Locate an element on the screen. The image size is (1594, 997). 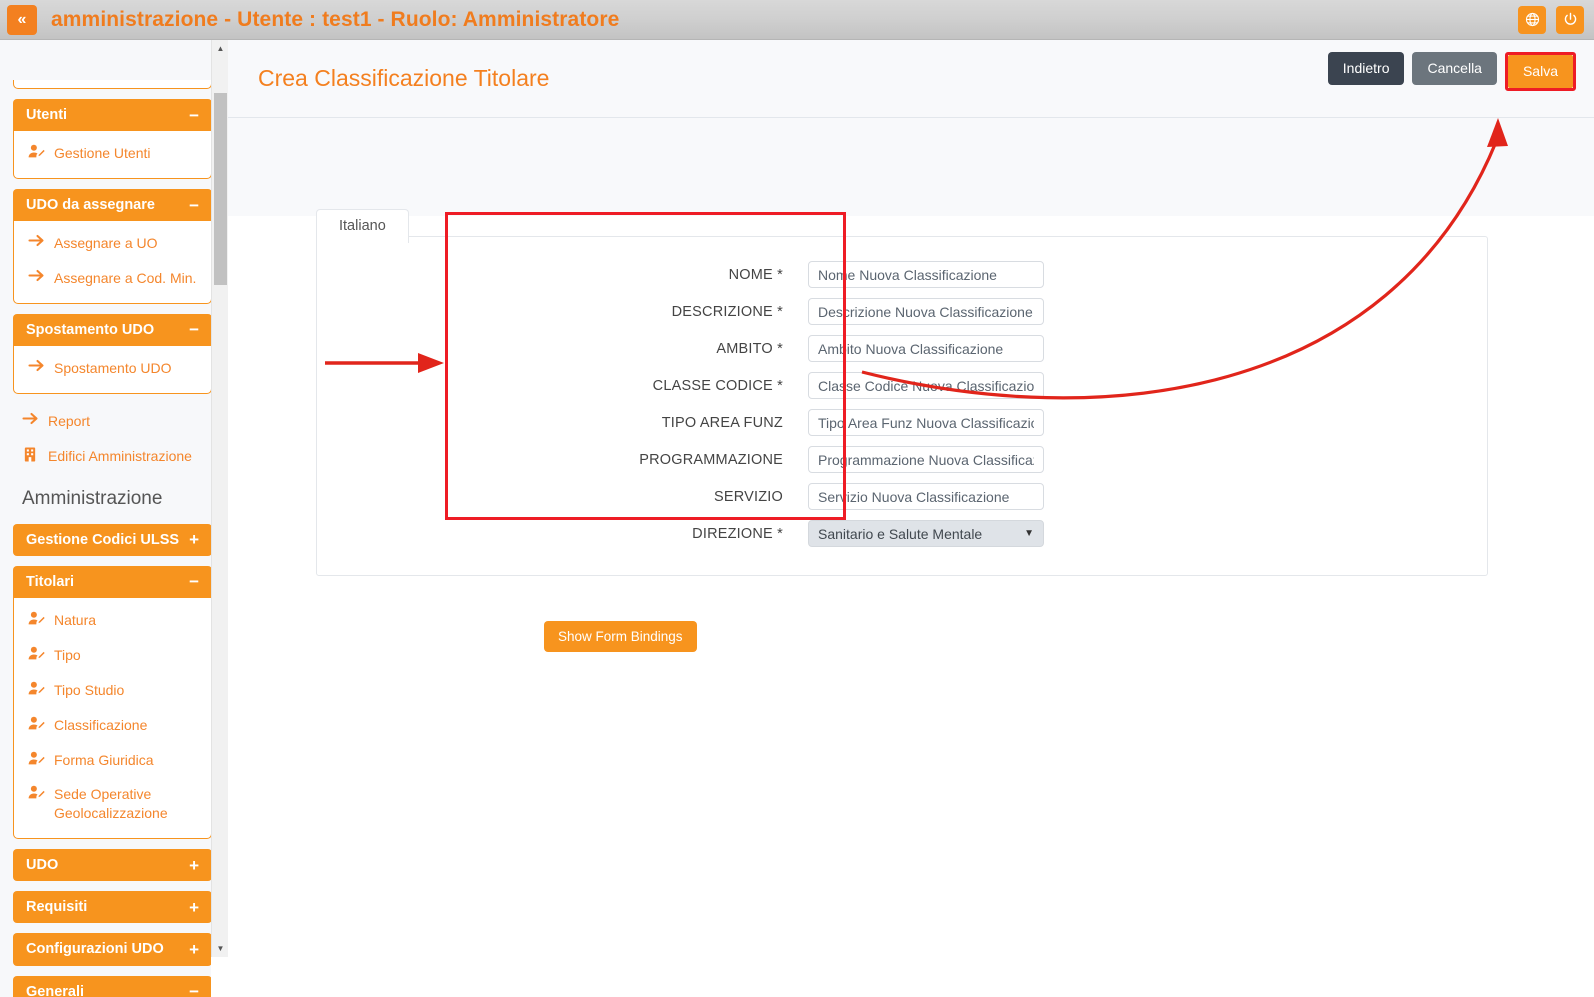
sidebar-panel-header-utenti: Utenti − is located at coordinates (112, 115).